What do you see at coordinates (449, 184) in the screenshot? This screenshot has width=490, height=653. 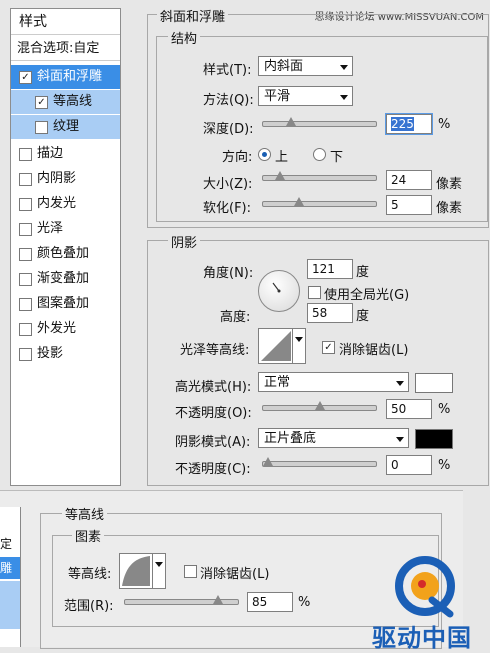 I see `size-unit: 像素` at bounding box center [449, 184].